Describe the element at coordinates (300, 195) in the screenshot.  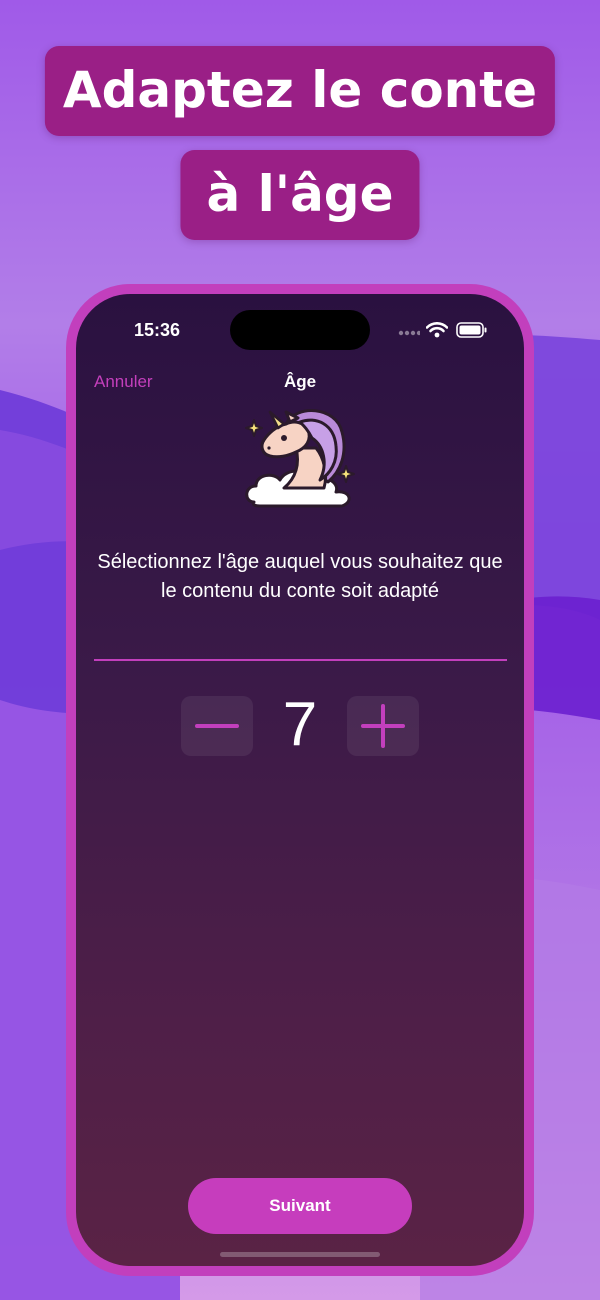
I see `headline-line-2: à l'âge` at that location.